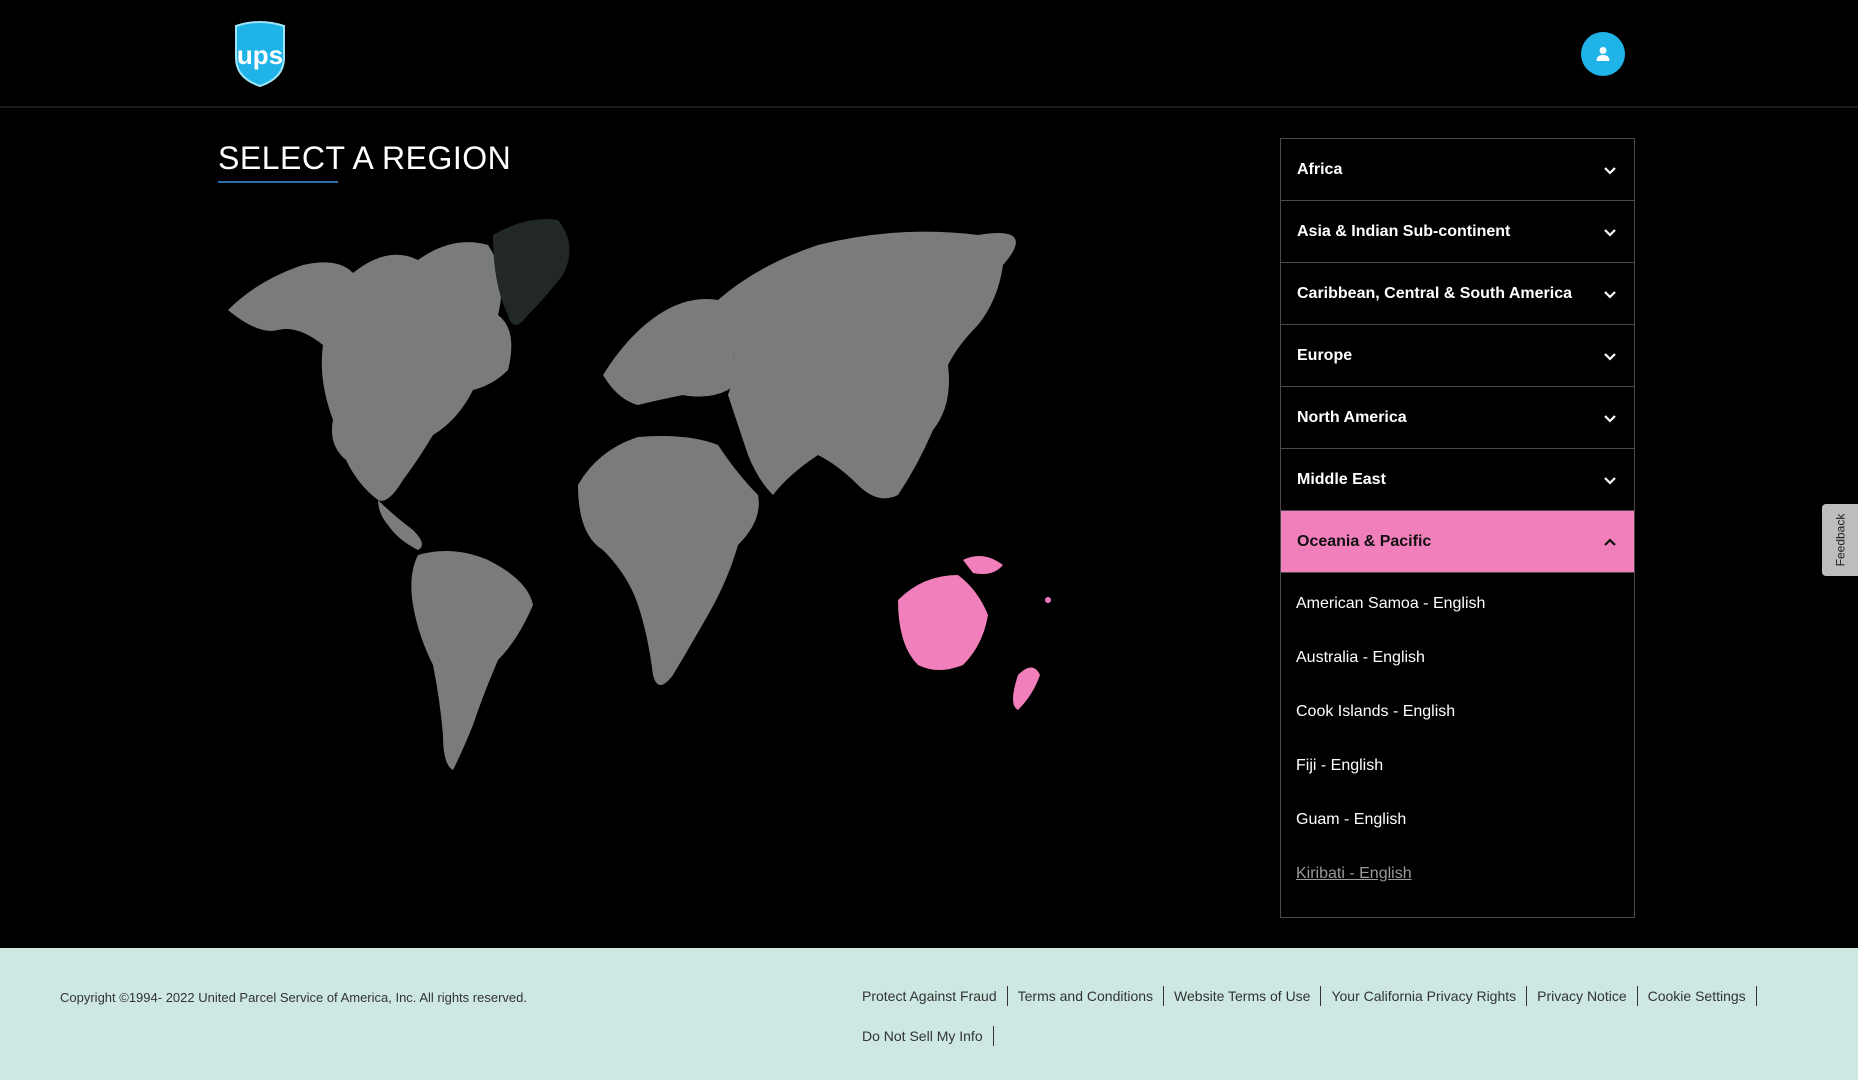 This screenshot has height=1080, width=1858. Describe the element at coordinates (1457, 712) in the screenshot. I see `country-link: Cook Islands - English` at that location.